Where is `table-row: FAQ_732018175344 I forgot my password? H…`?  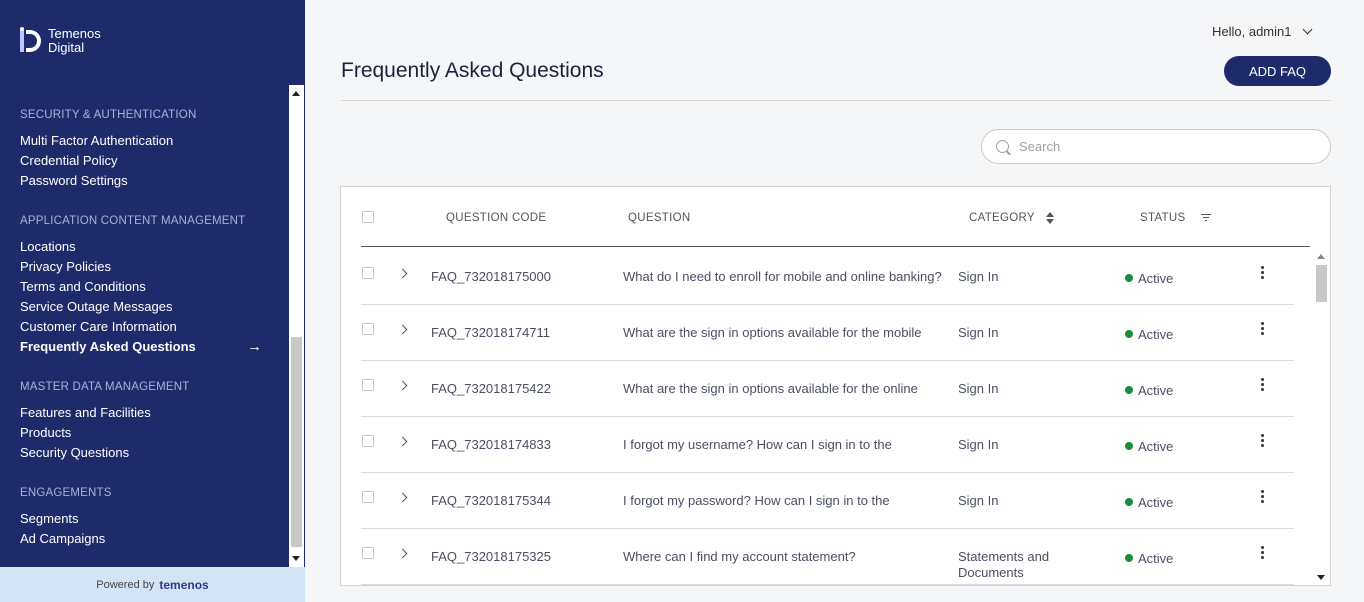 table-row: FAQ_732018175344 I forgot my password? H… is located at coordinates (827, 501).